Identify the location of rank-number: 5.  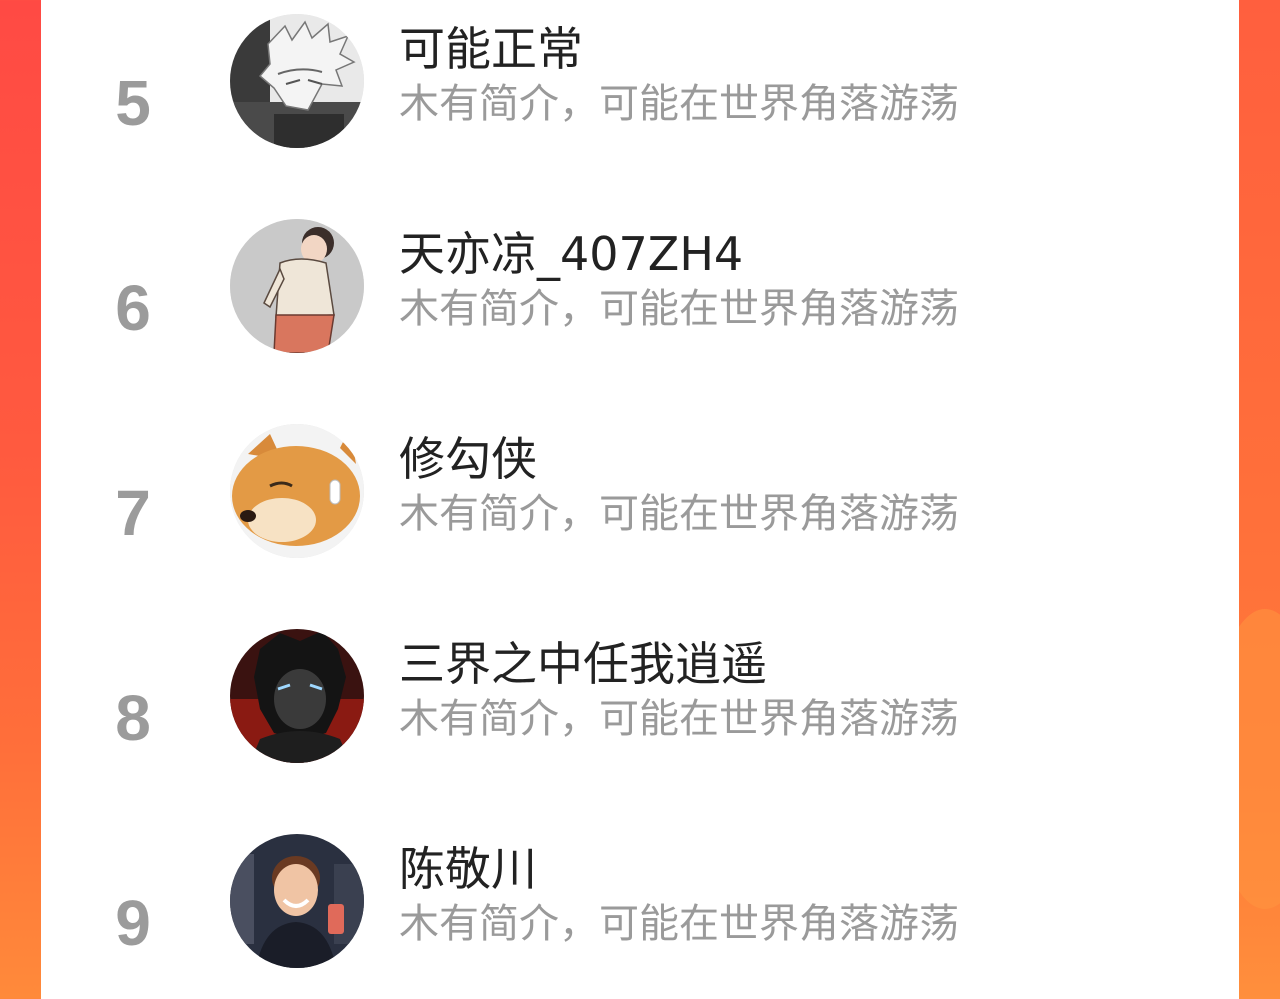
(133, 102).